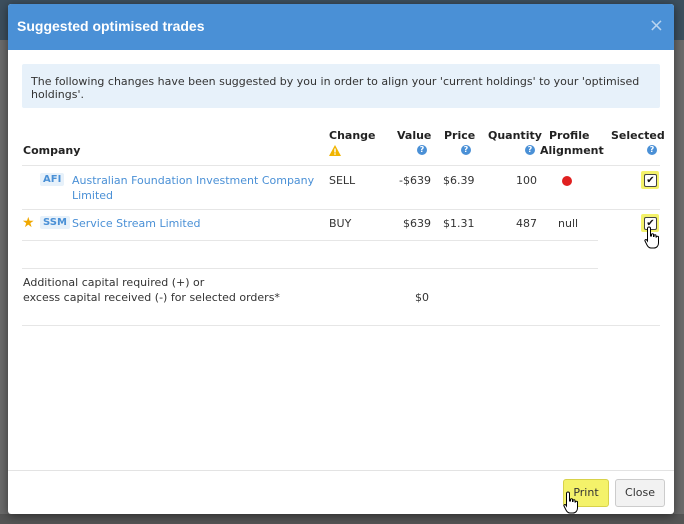 Image resolution: width=684 pixels, height=524 pixels. Describe the element at coordinates (52, 179) in the screenshot. I see `ticker-badge: AFI` at that location.